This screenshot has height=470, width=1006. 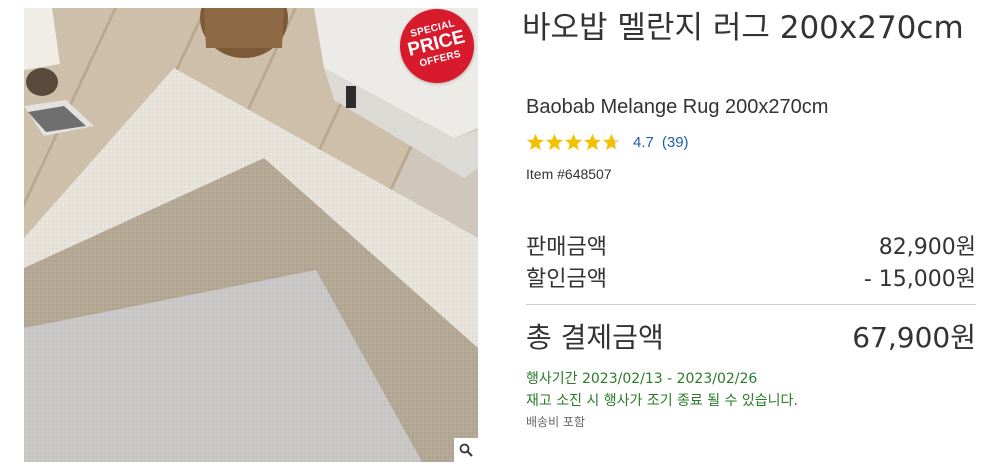 I want to click on total-price-value: 67,900원, so click(x=914, y=337).